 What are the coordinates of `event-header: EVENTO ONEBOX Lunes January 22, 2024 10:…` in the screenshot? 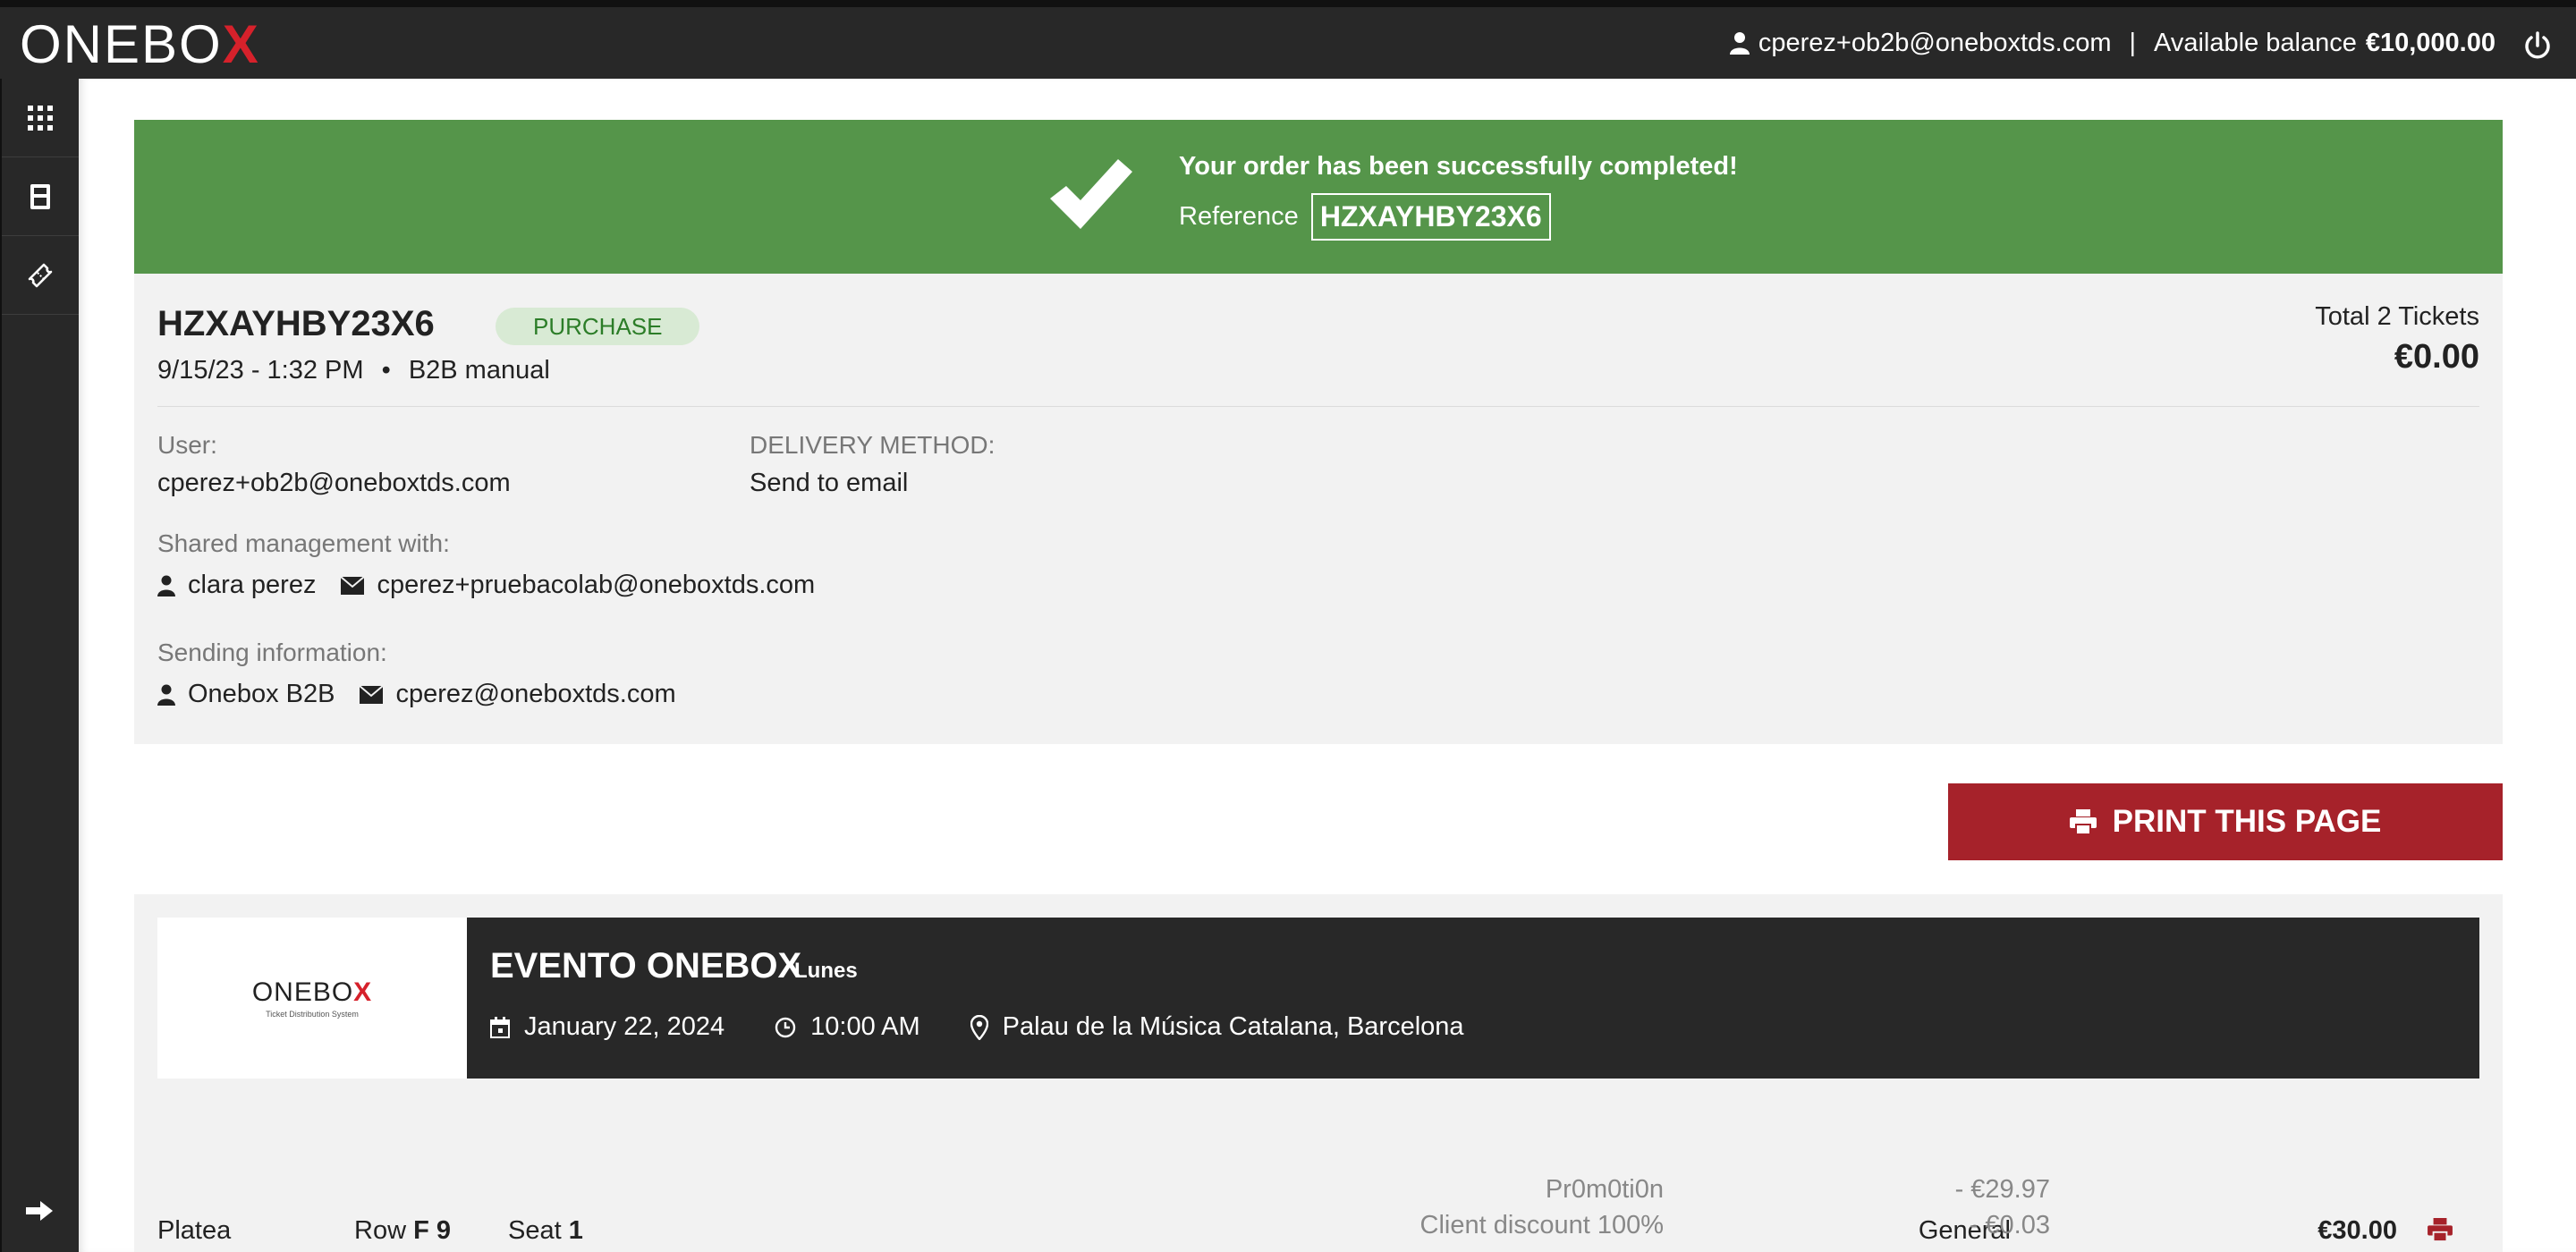 It's located at (1473, 998).